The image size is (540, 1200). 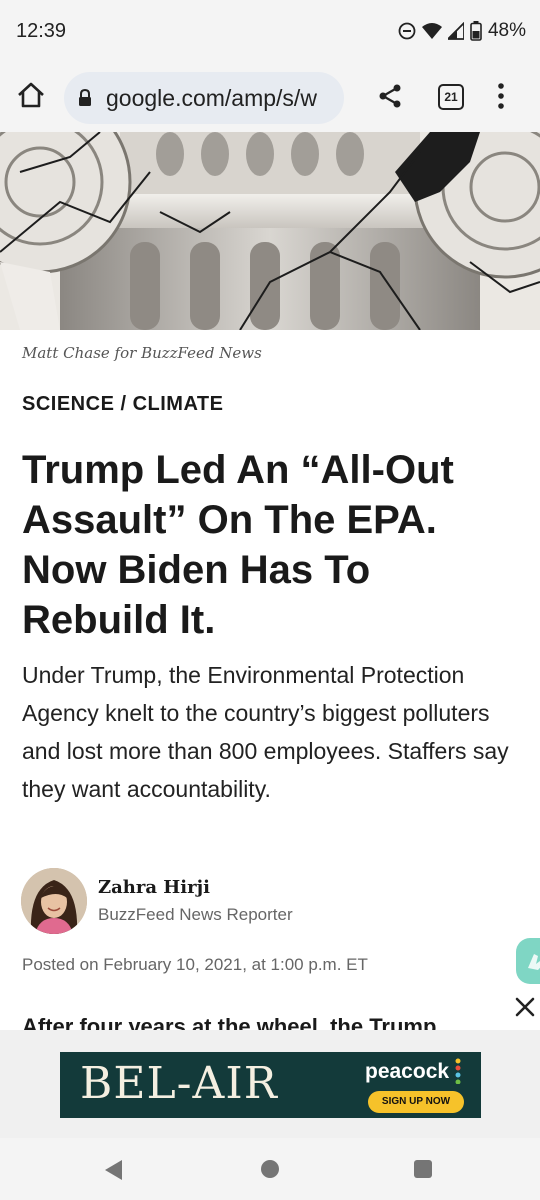 I want to click on battery-percent: 48%, so click(x=506, y=30).